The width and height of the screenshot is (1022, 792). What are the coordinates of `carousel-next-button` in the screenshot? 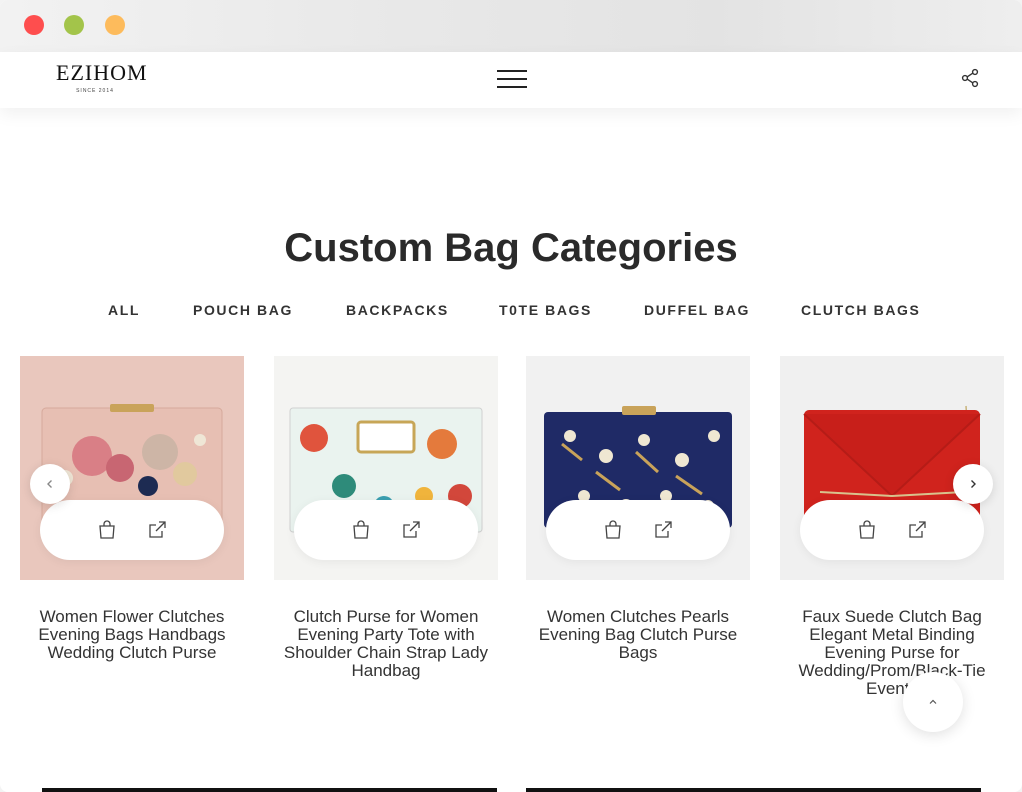 It's located at (973, 484).